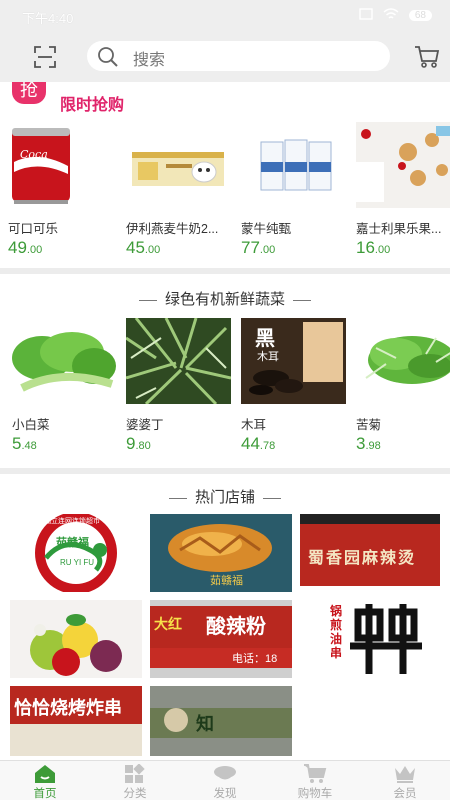 This screenshot has width=450, height=800. Describe the element at coordinates (24, 443) in the screenshot. I see `product-price: 5.48` at that location.